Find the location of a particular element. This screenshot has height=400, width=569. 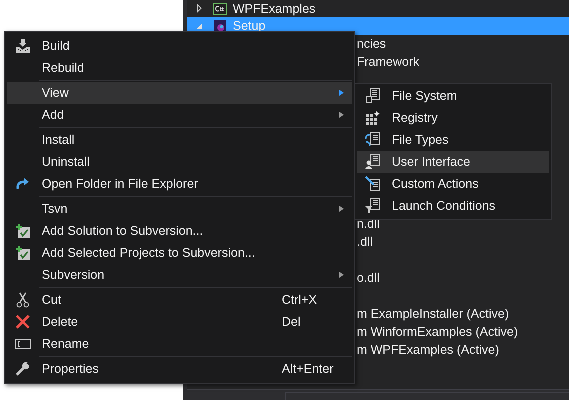

user-document-icon is located at coordinates (373, 162).